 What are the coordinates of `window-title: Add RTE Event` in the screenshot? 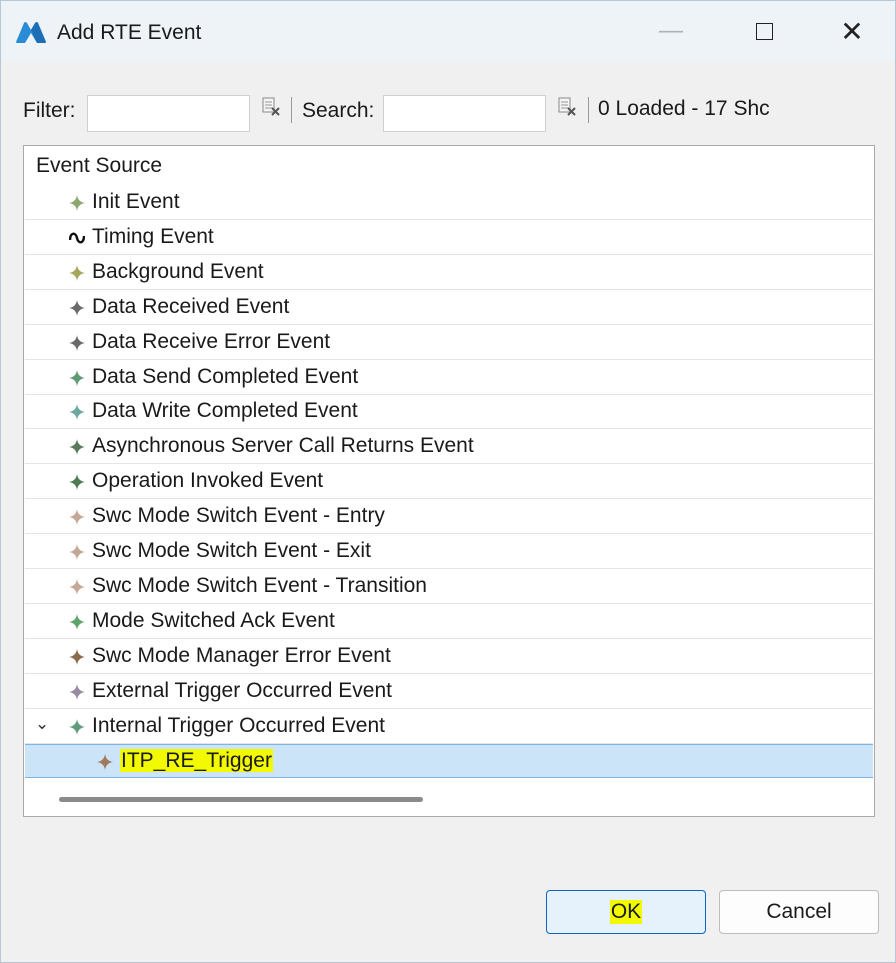 It's located at (129, 32).